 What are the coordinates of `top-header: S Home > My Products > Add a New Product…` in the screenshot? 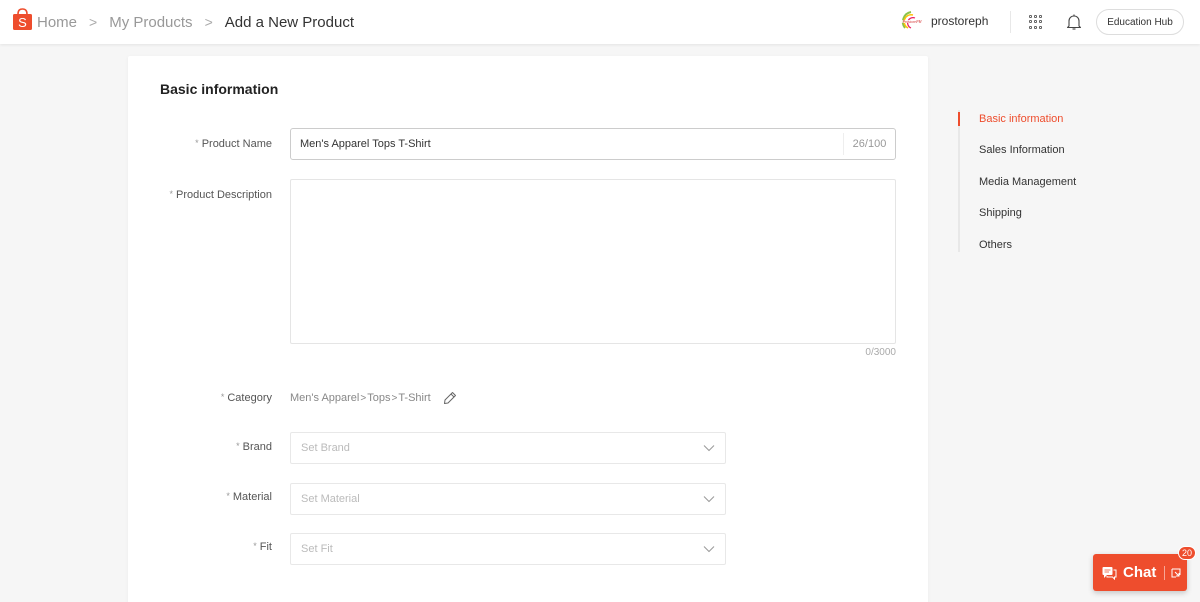 It's located at (600, 22).